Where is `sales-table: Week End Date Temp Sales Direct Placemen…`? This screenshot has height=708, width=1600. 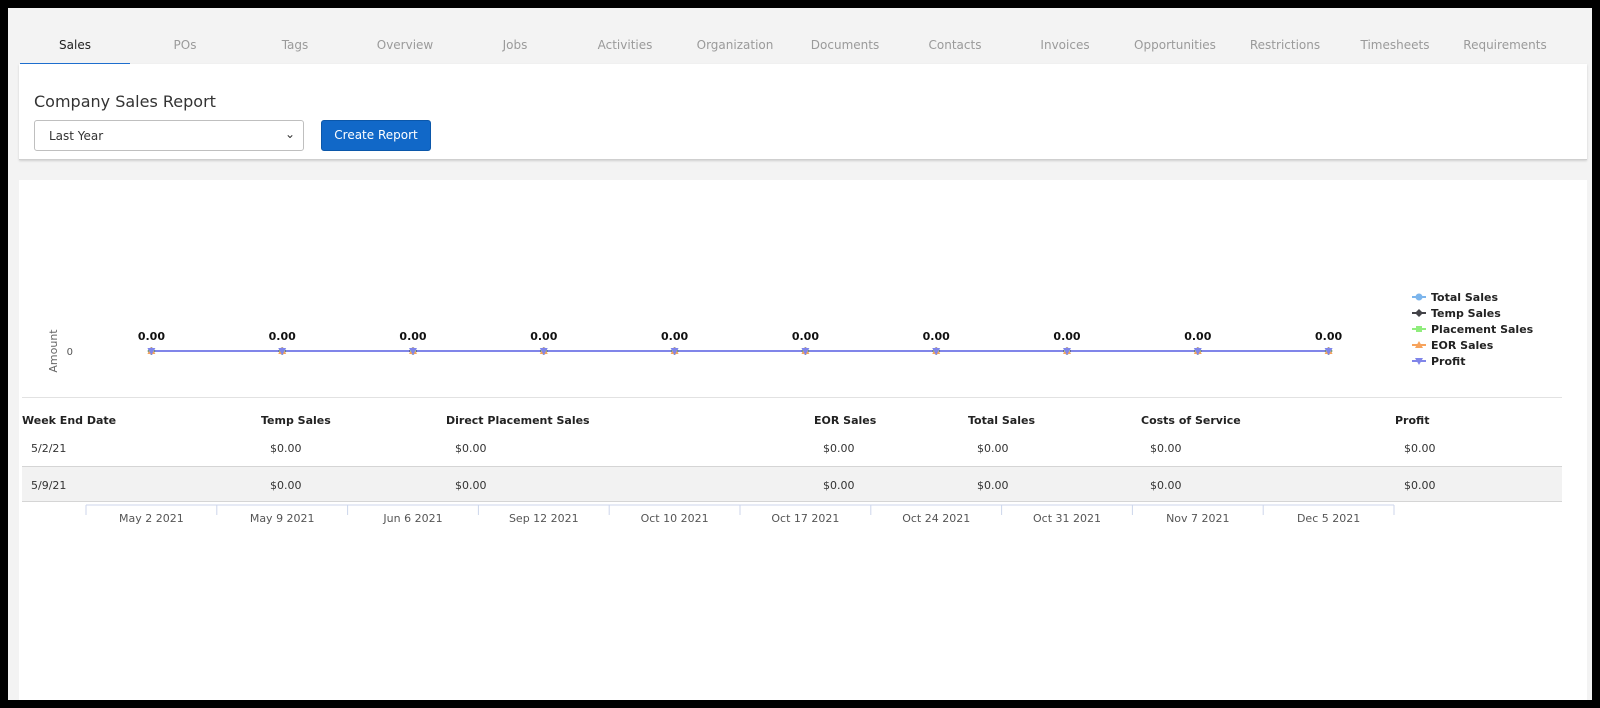
sales-table: Week End Date Temp Sales Direct Placemen… is located at coordinates (792, 451).